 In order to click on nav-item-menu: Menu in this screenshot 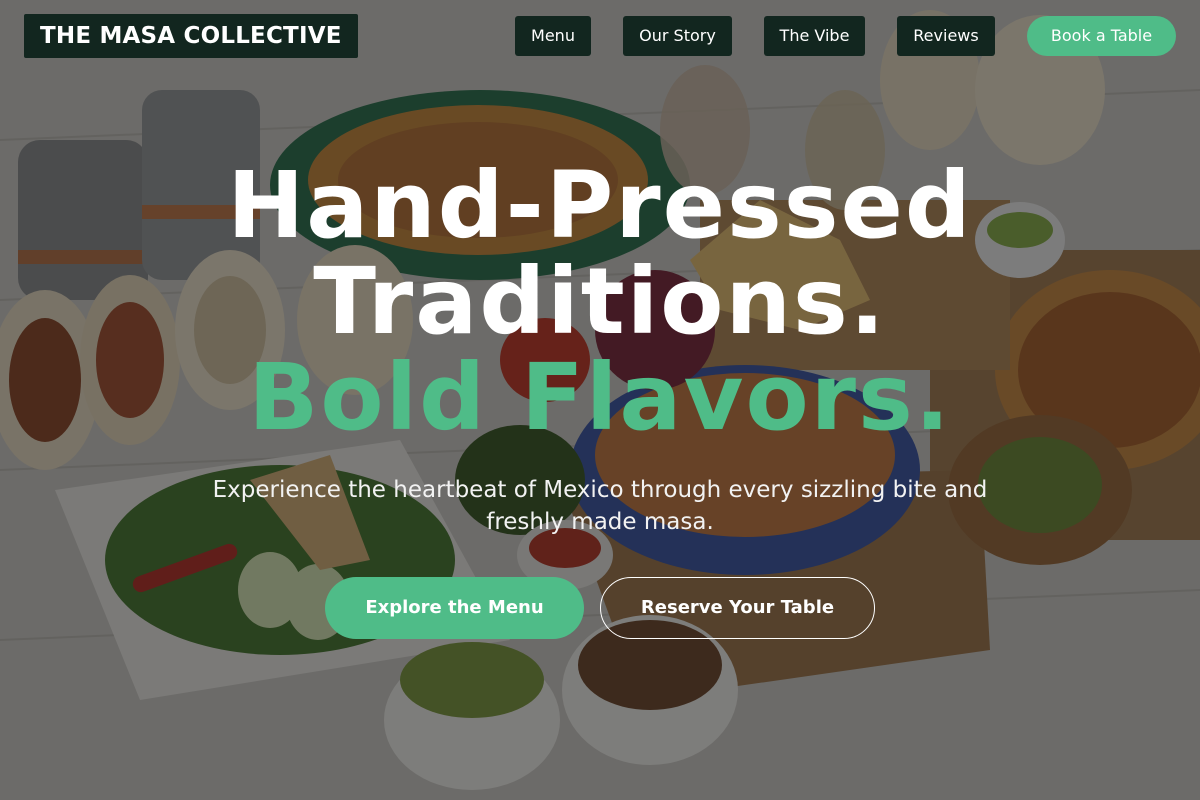, I will do `click(553, 36)`.